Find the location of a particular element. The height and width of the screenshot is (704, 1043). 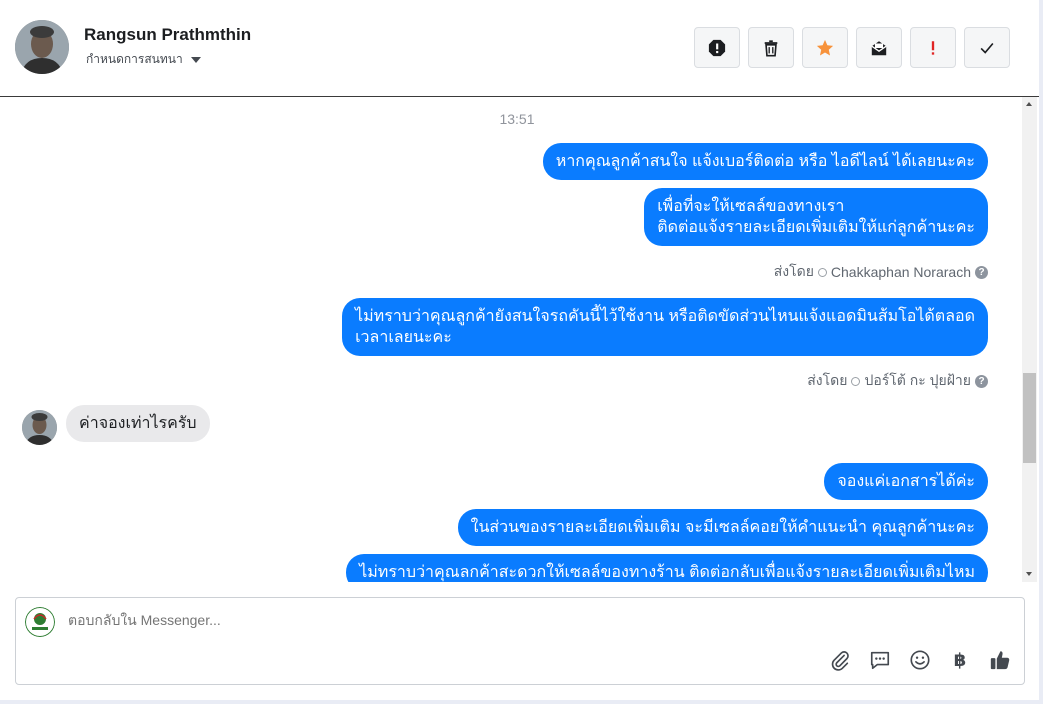

saved-replies-icon is located at coordinates (880, 660).